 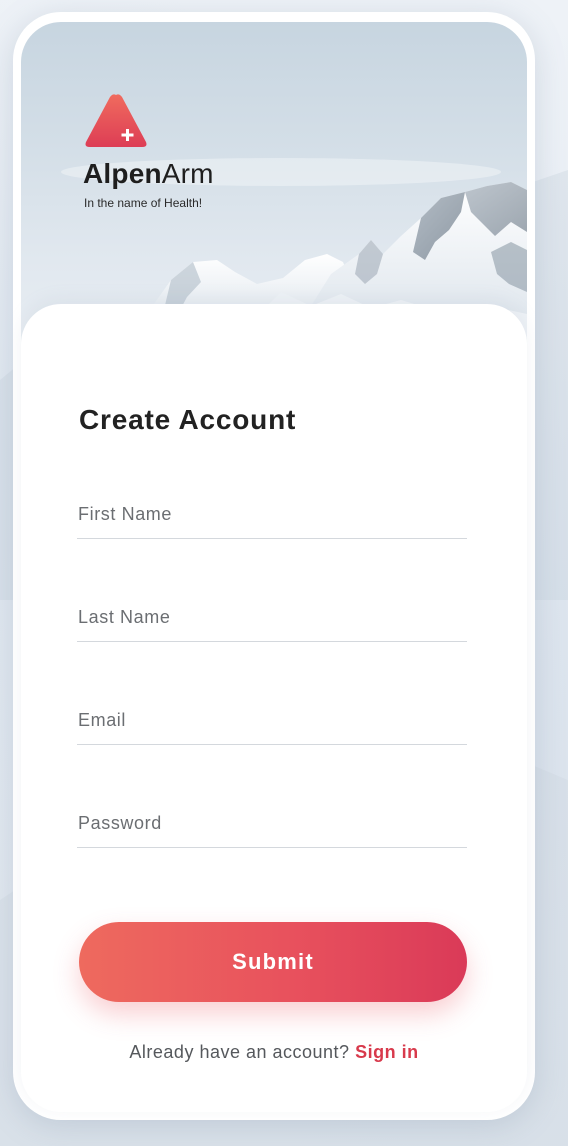 I want to click on brand-tagline: In the name of Health!, so click(x=143, y=203).